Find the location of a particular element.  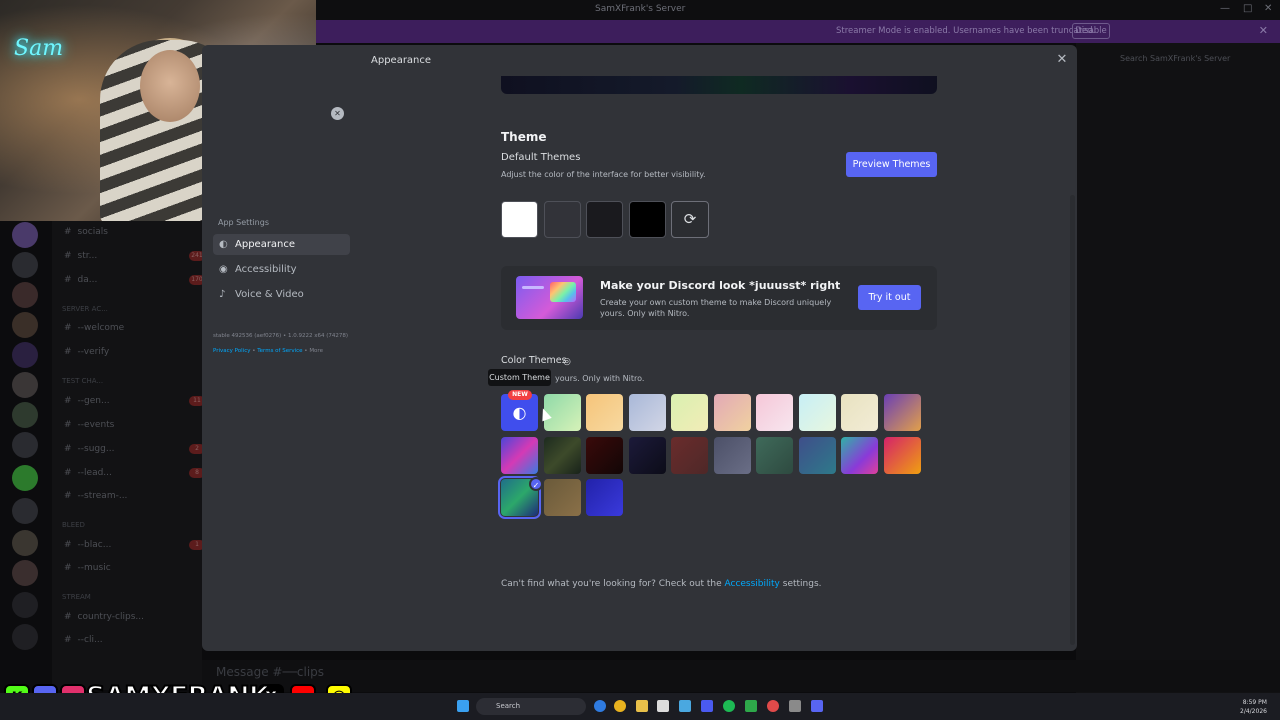

channel-item: # socials is located at coordinates (86, 232).